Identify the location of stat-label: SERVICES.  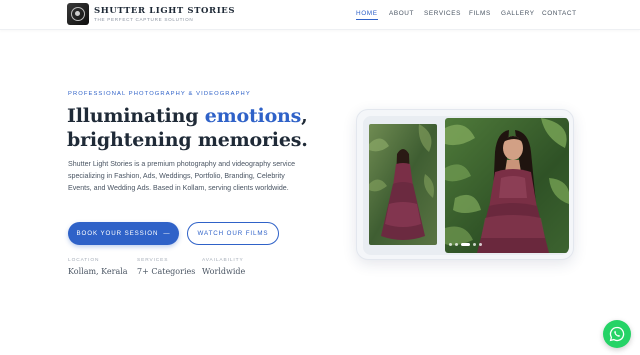
(153, 260).